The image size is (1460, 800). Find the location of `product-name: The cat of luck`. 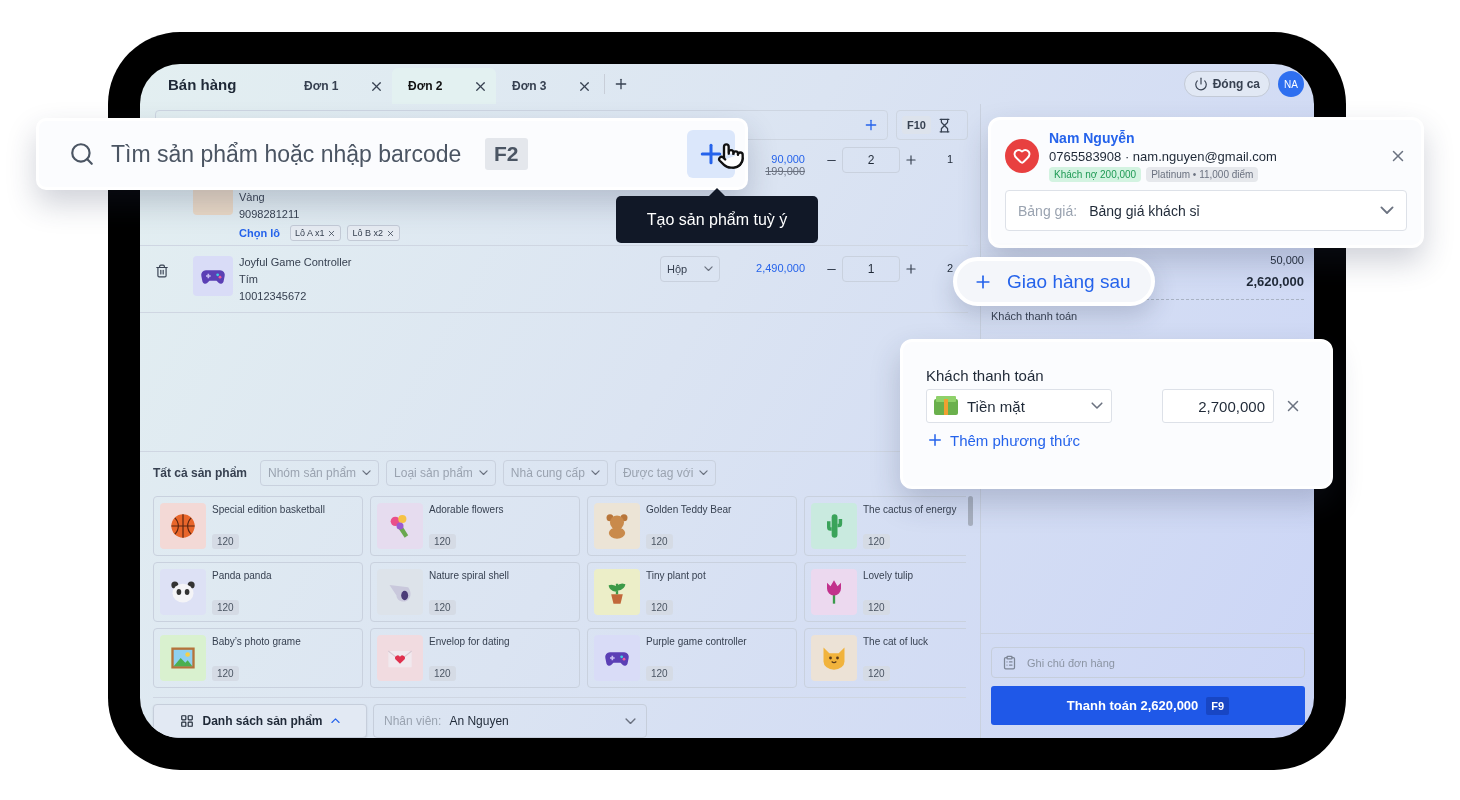

product-name: The cat of luck is located at coordinates (896, 641).